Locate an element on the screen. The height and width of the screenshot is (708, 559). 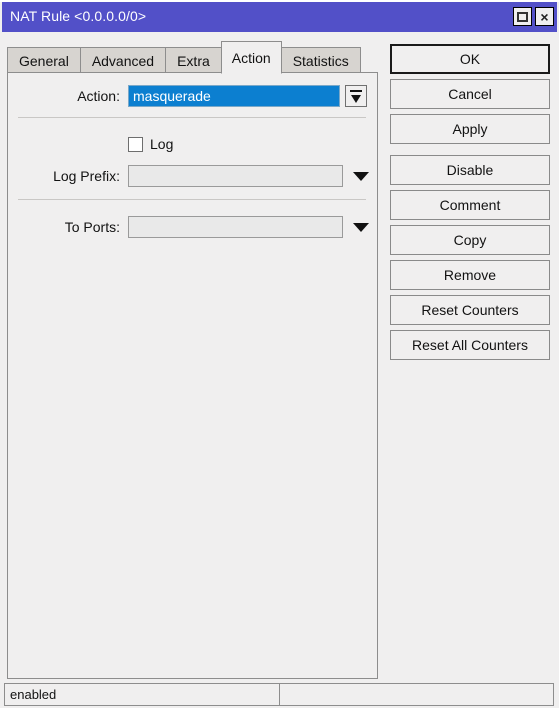
dropdown-bar-icon is located at coordinates (356, 91).